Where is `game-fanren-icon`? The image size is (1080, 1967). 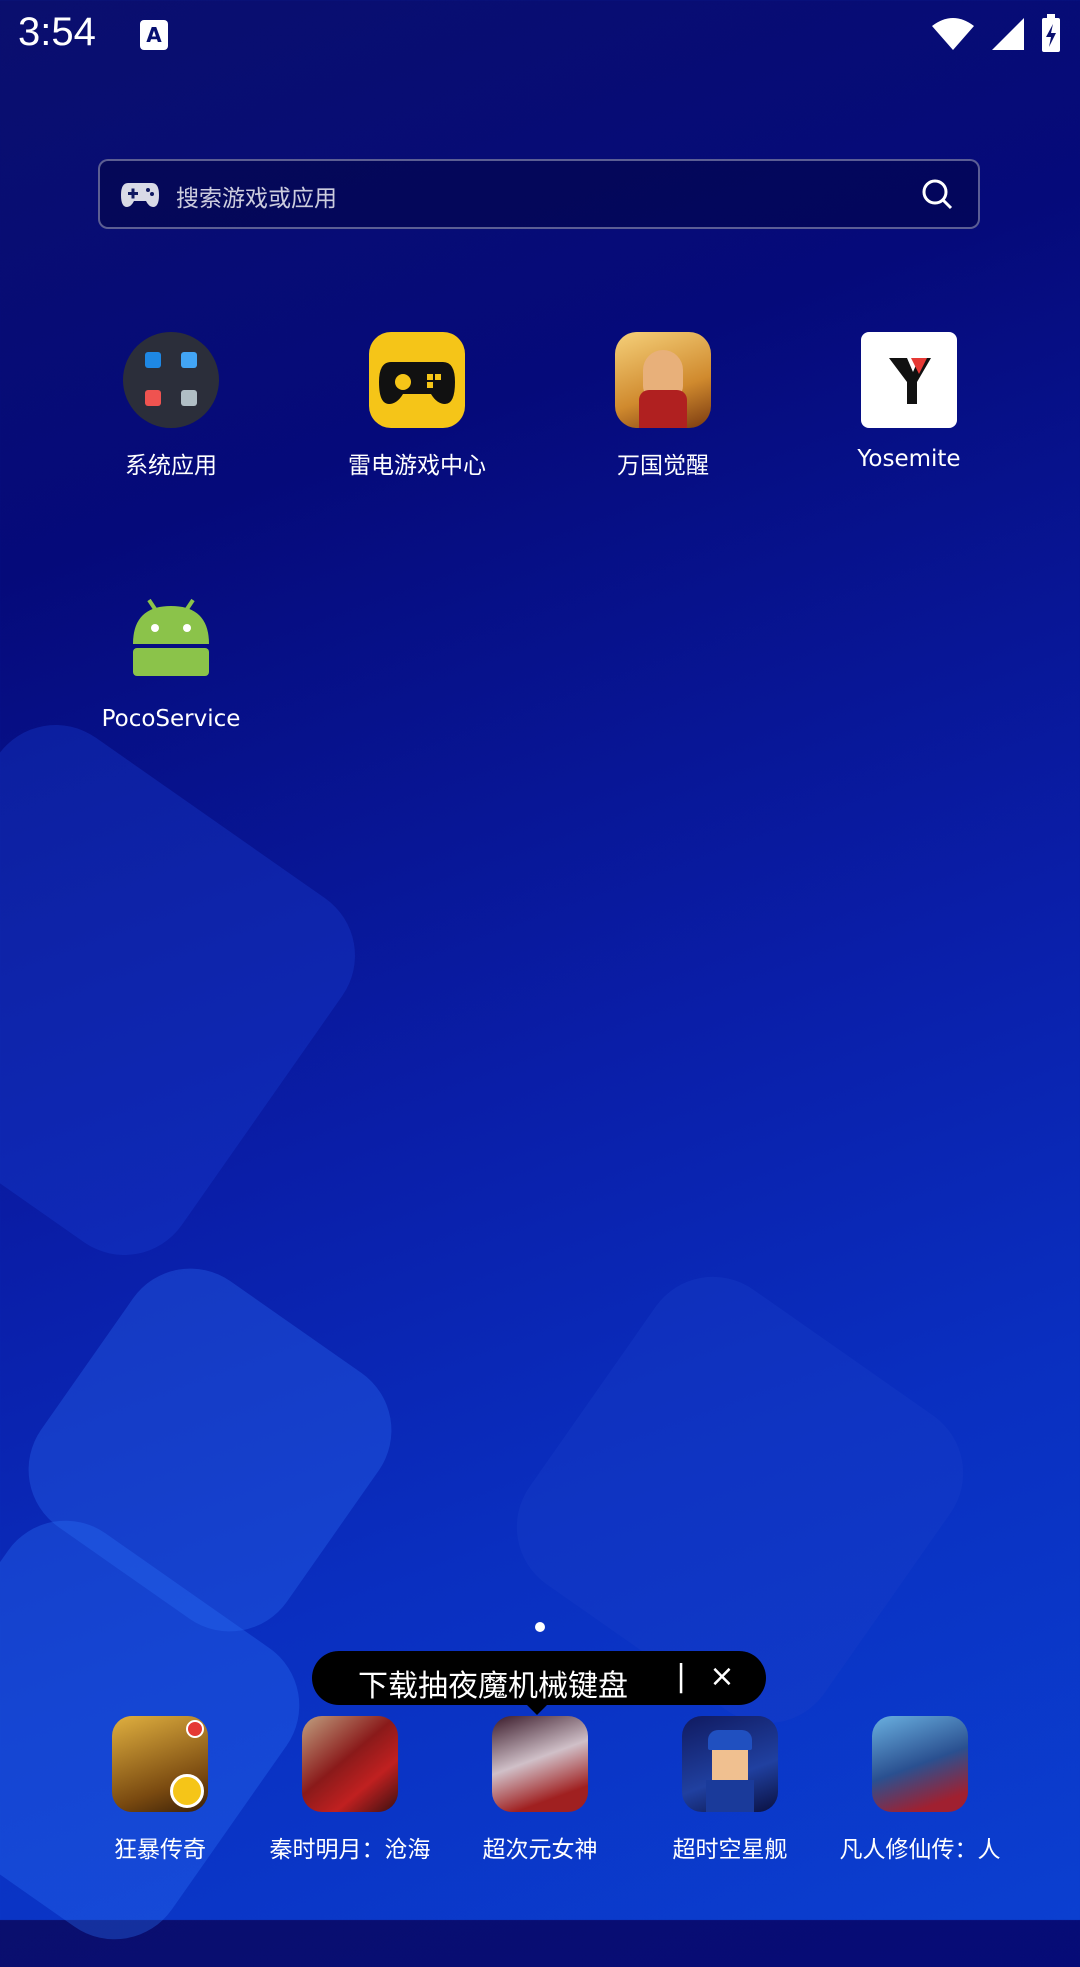
game-fanren-icon is located at coordinates (920, 1764).